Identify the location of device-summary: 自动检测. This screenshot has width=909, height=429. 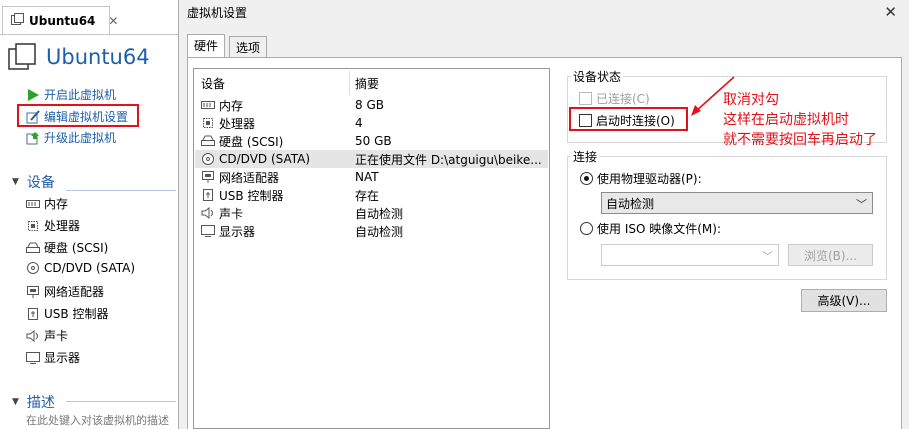
(379, 213).